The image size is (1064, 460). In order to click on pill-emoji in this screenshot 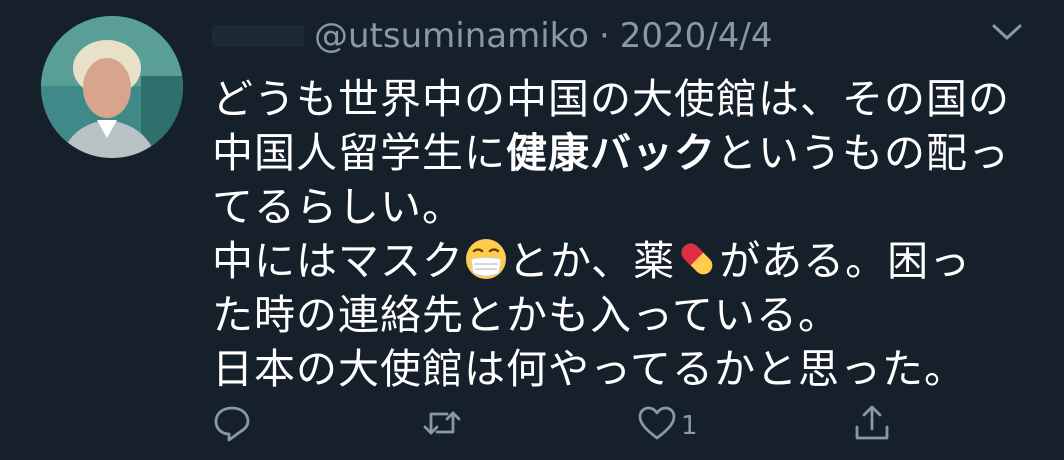, I will do `click(697, 259)`.